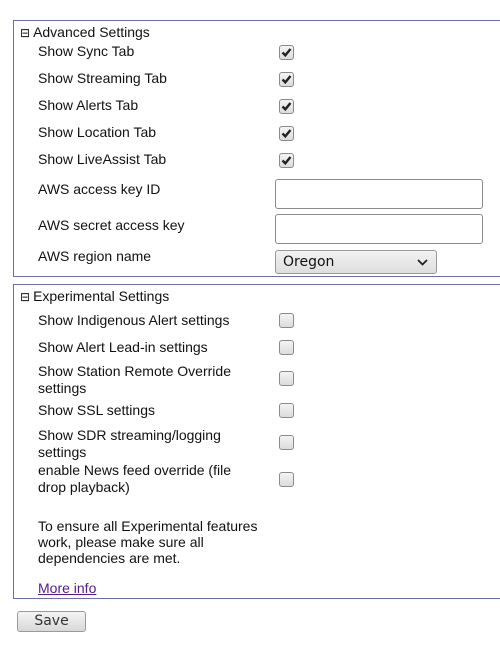  I want to click on show-streaming-tab-label: Show Streaming Tab, so click(102, 78).